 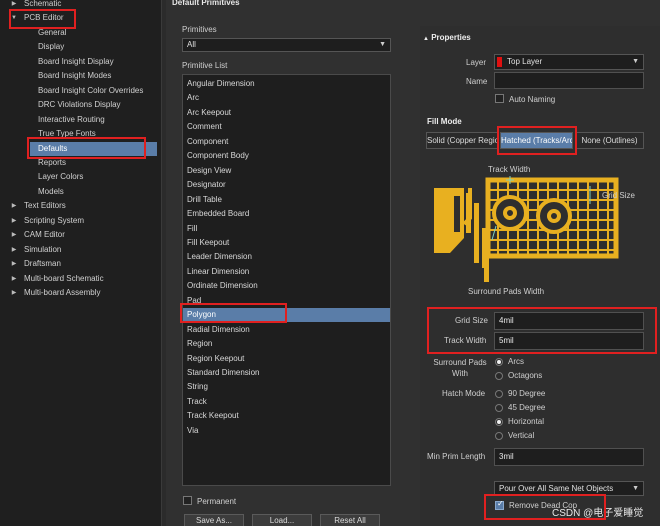 What do you see at coordinates (477, 81) in the screenshot?
I see `name-label: Name` at bounding box center [477, 81].